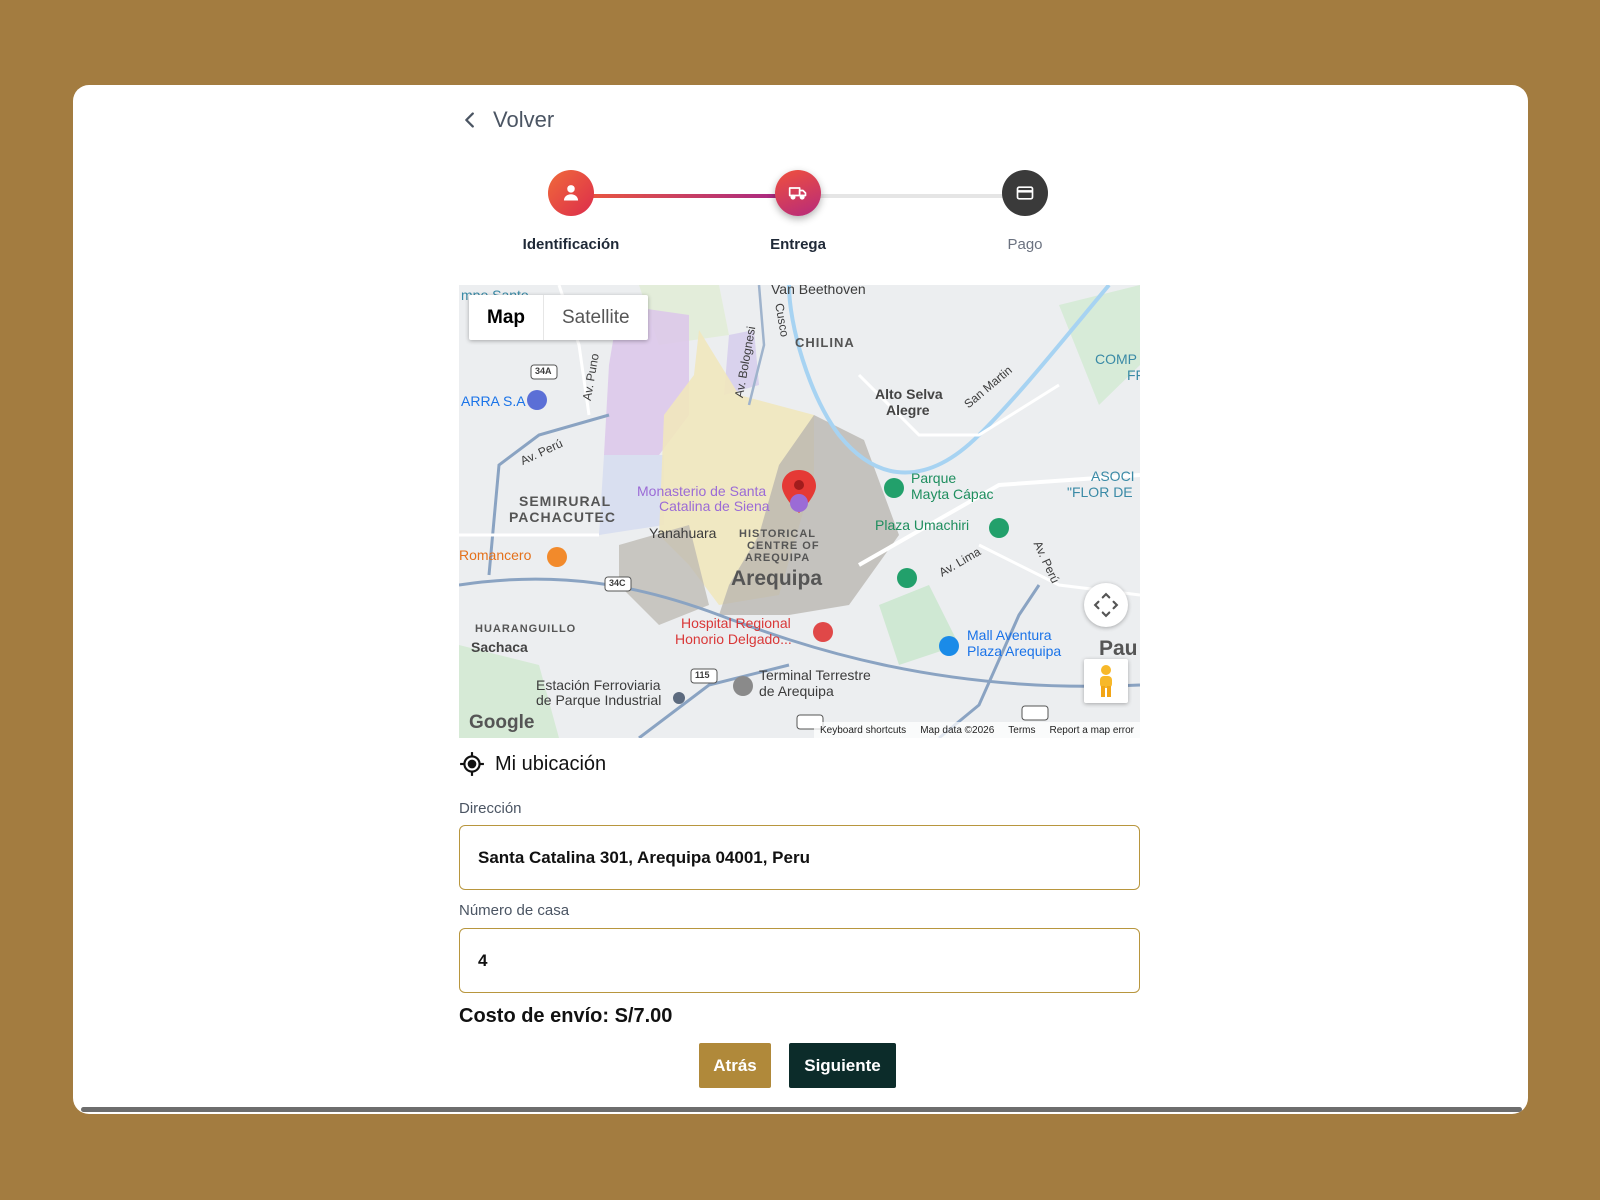 The height and width of the screenshot is (1200, 1600). Describe the element at coordinates (598, 685) in the screenshot. I see `map-label: Estación Ferroviaria` at that location.